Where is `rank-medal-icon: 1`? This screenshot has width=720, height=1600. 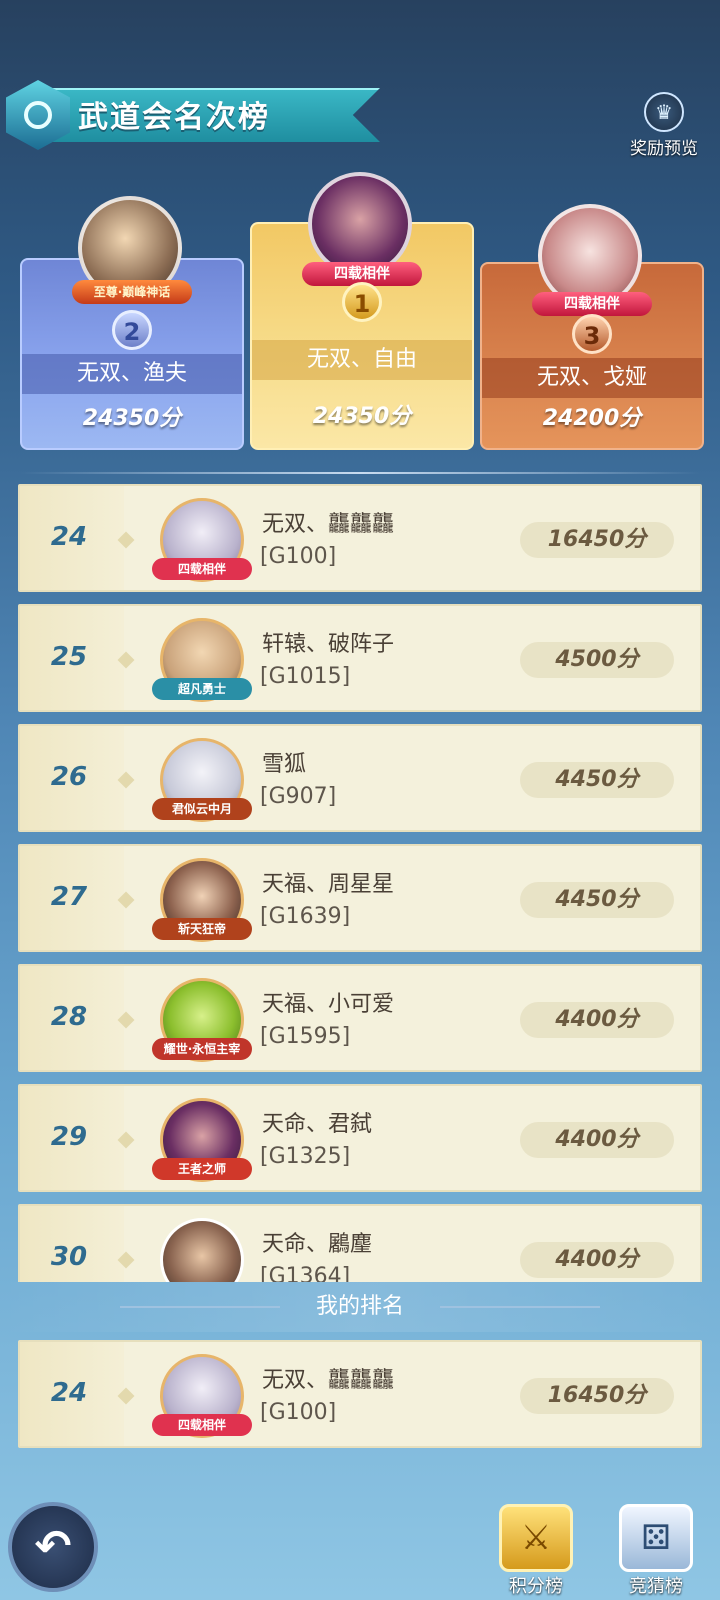 rank-medal-icon: 1 is located at coordinates (362, 302).